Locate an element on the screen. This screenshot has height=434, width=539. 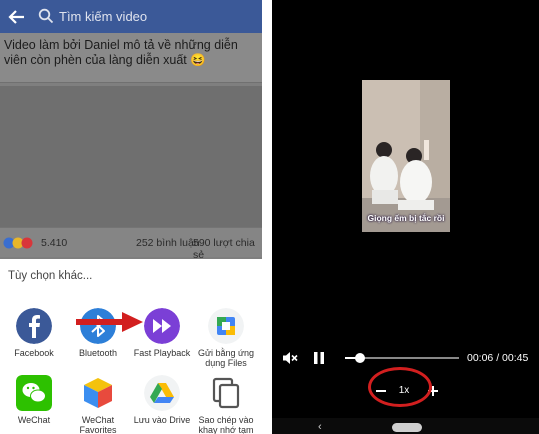
arrow-back-icon is located at coordinates (17, 17).